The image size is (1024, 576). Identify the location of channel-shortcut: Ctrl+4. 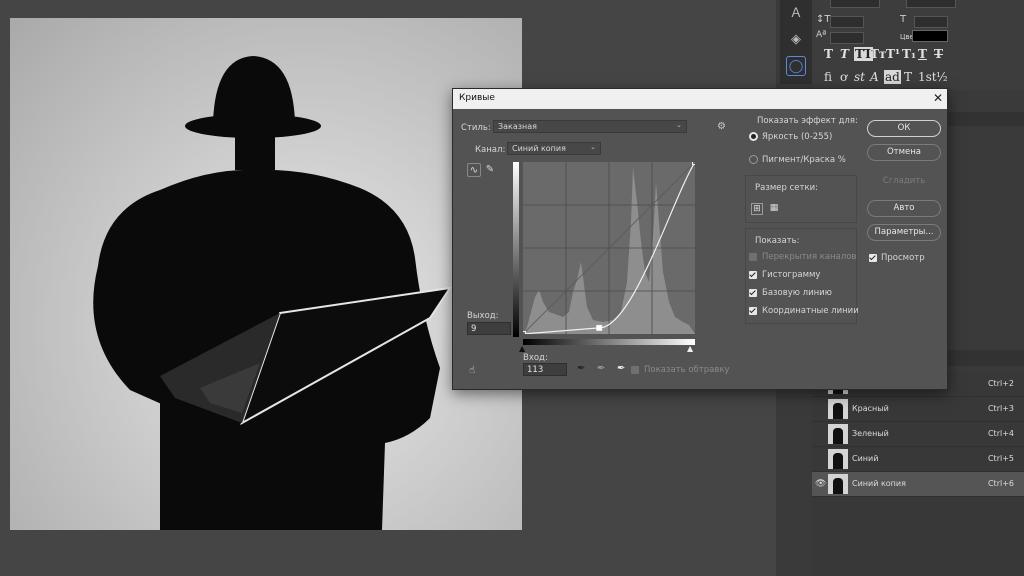
(1000, 433).